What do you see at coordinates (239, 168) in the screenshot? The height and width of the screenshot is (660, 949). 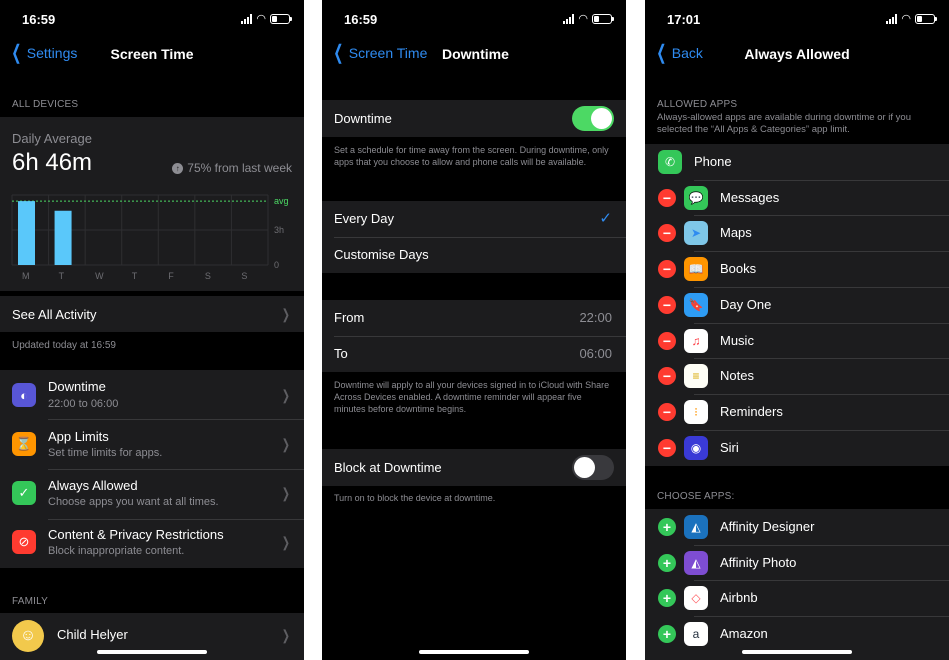 I see `trend-text: 75% from last week` at bounding box center [239, 168].